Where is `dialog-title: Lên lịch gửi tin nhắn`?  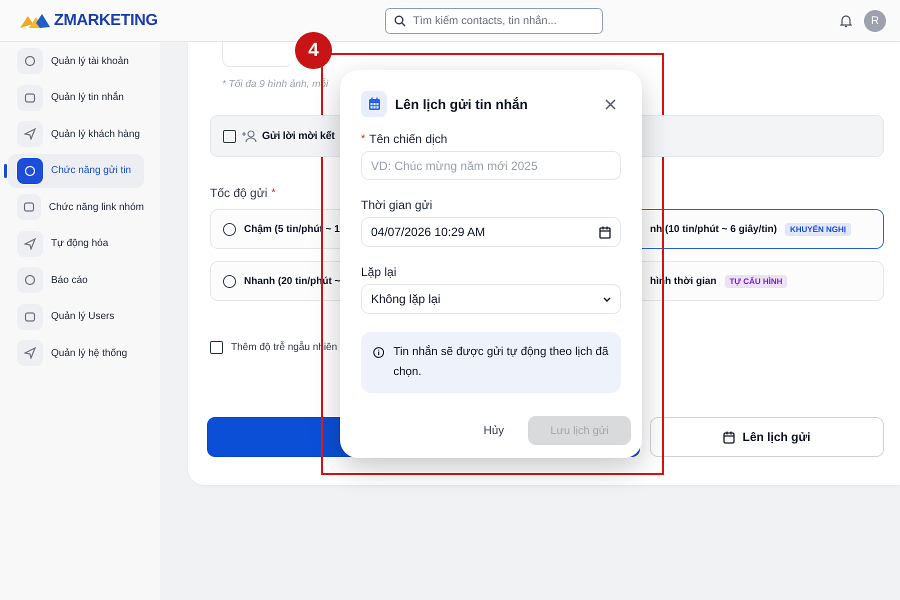
dialog-title: Lên lịch gửi tin nhắn is located at coordinates (461, 104).